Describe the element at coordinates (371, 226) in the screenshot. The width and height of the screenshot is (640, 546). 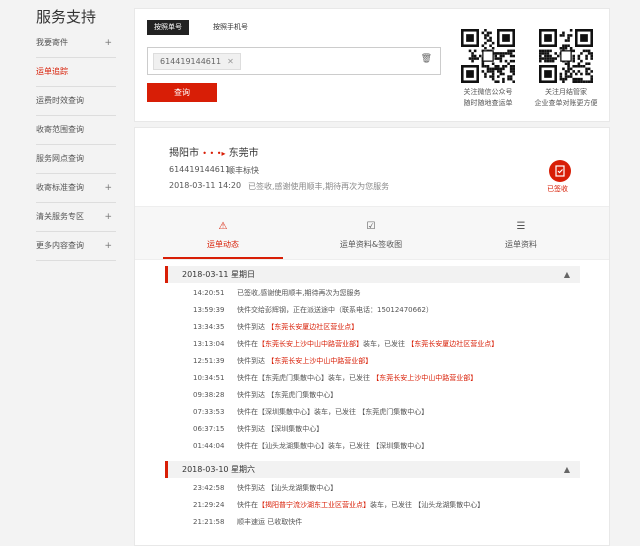
I see `edit-icon: ☑` at that location.